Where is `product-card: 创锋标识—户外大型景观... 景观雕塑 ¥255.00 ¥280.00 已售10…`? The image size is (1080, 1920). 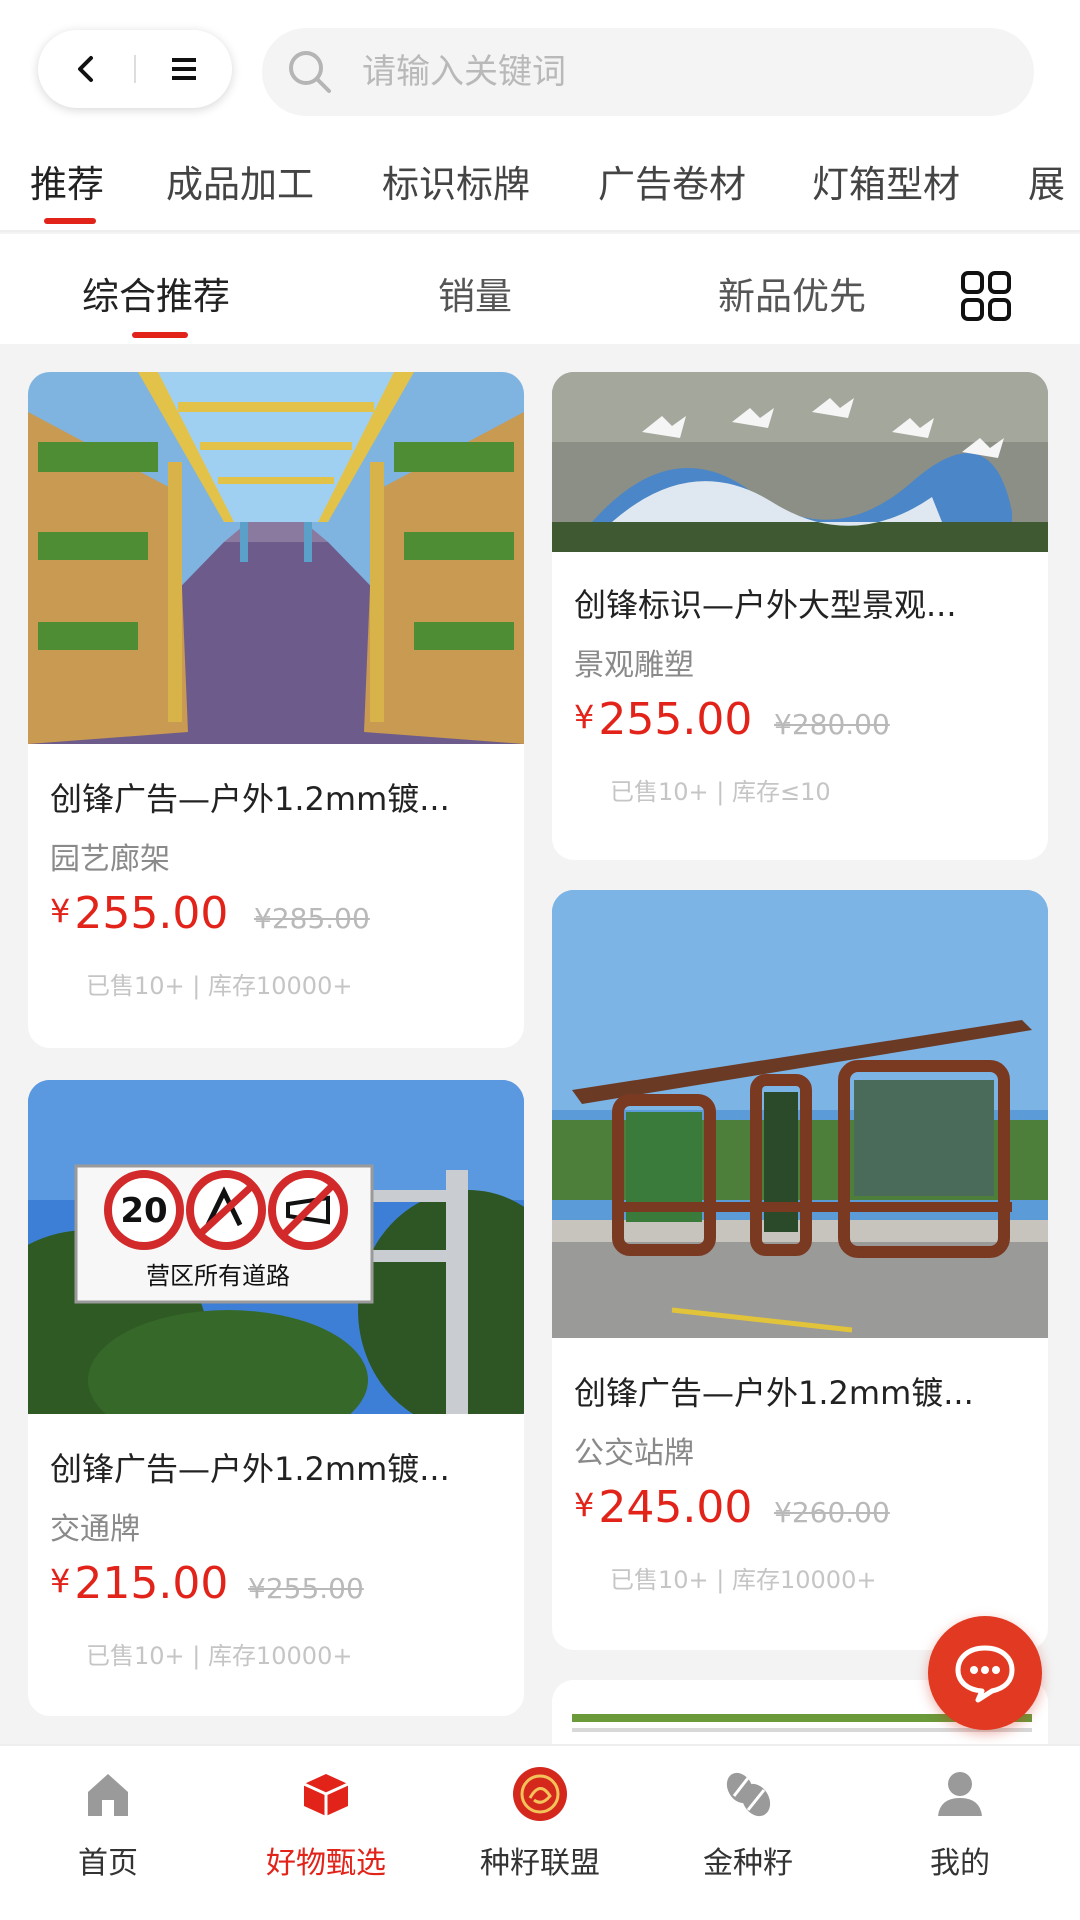
product-card: 创锋标识—户外大型景观... 景观雕塑 ¥255.00 ¥280.00 已售10… is located at coordinates (800, 616).